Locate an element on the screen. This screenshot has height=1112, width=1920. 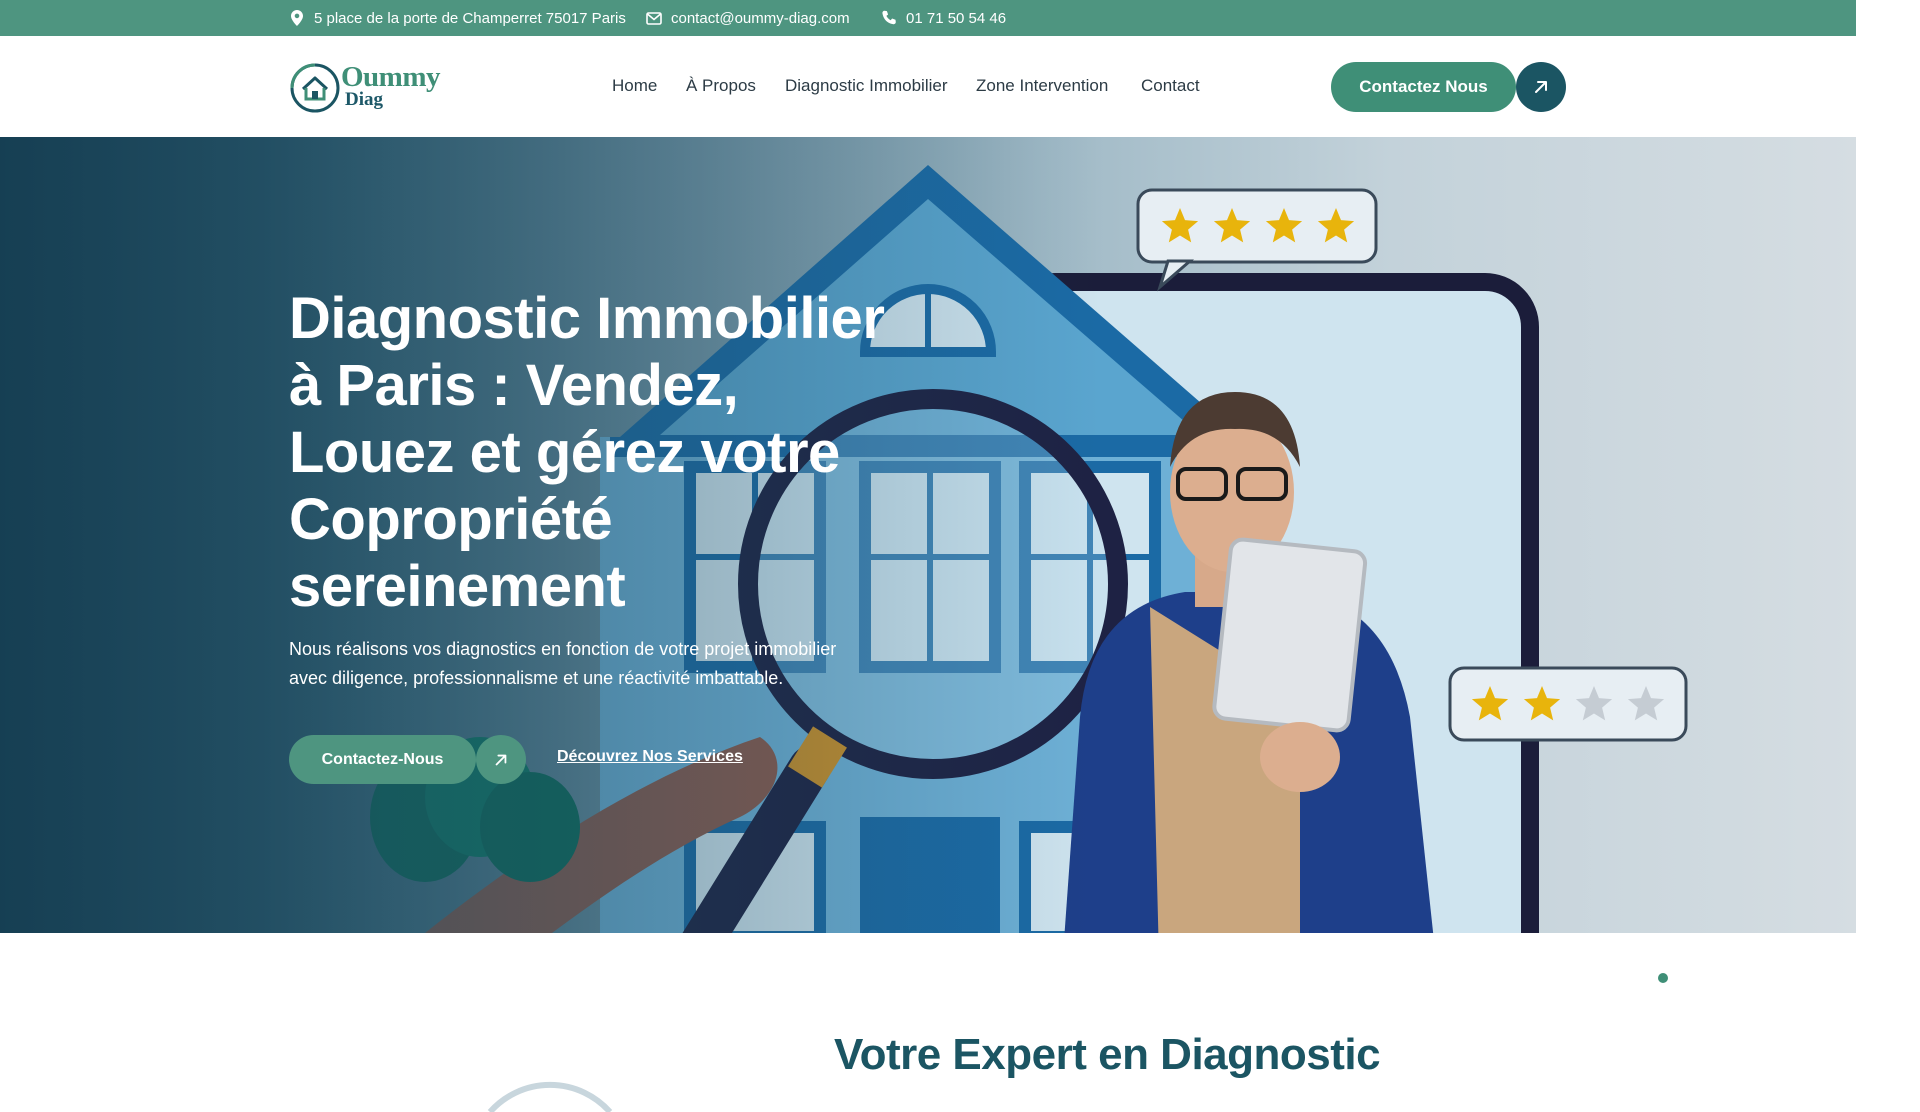
hero-title-line: à Paris : Vendez, is located at coordinates (514, 385).